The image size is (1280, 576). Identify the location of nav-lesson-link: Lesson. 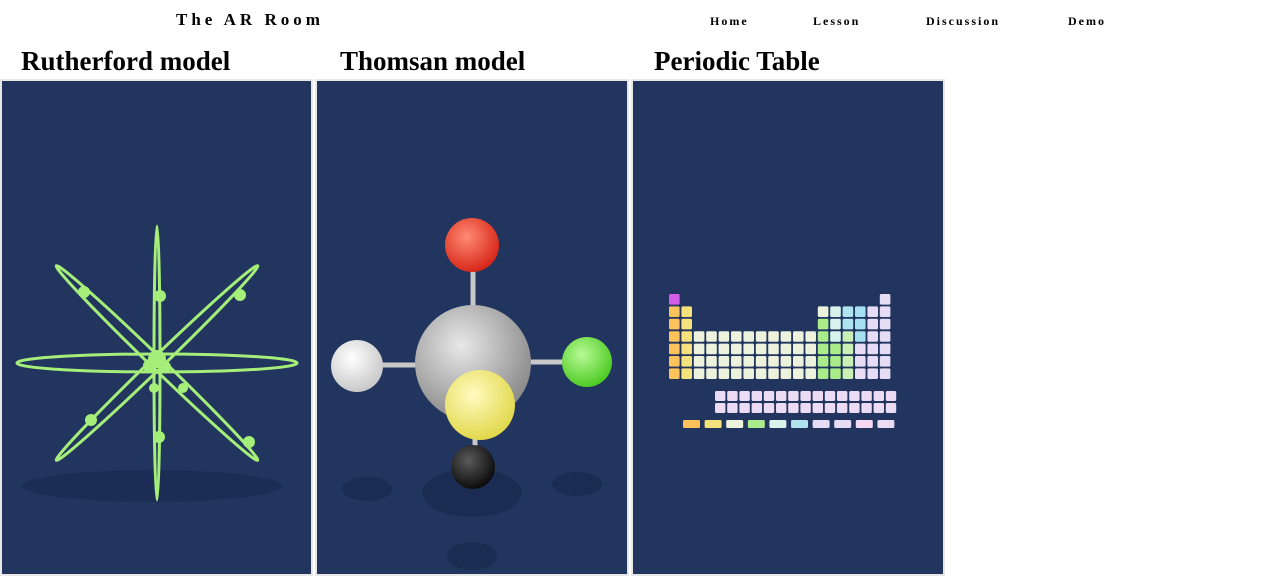
(836, 21).